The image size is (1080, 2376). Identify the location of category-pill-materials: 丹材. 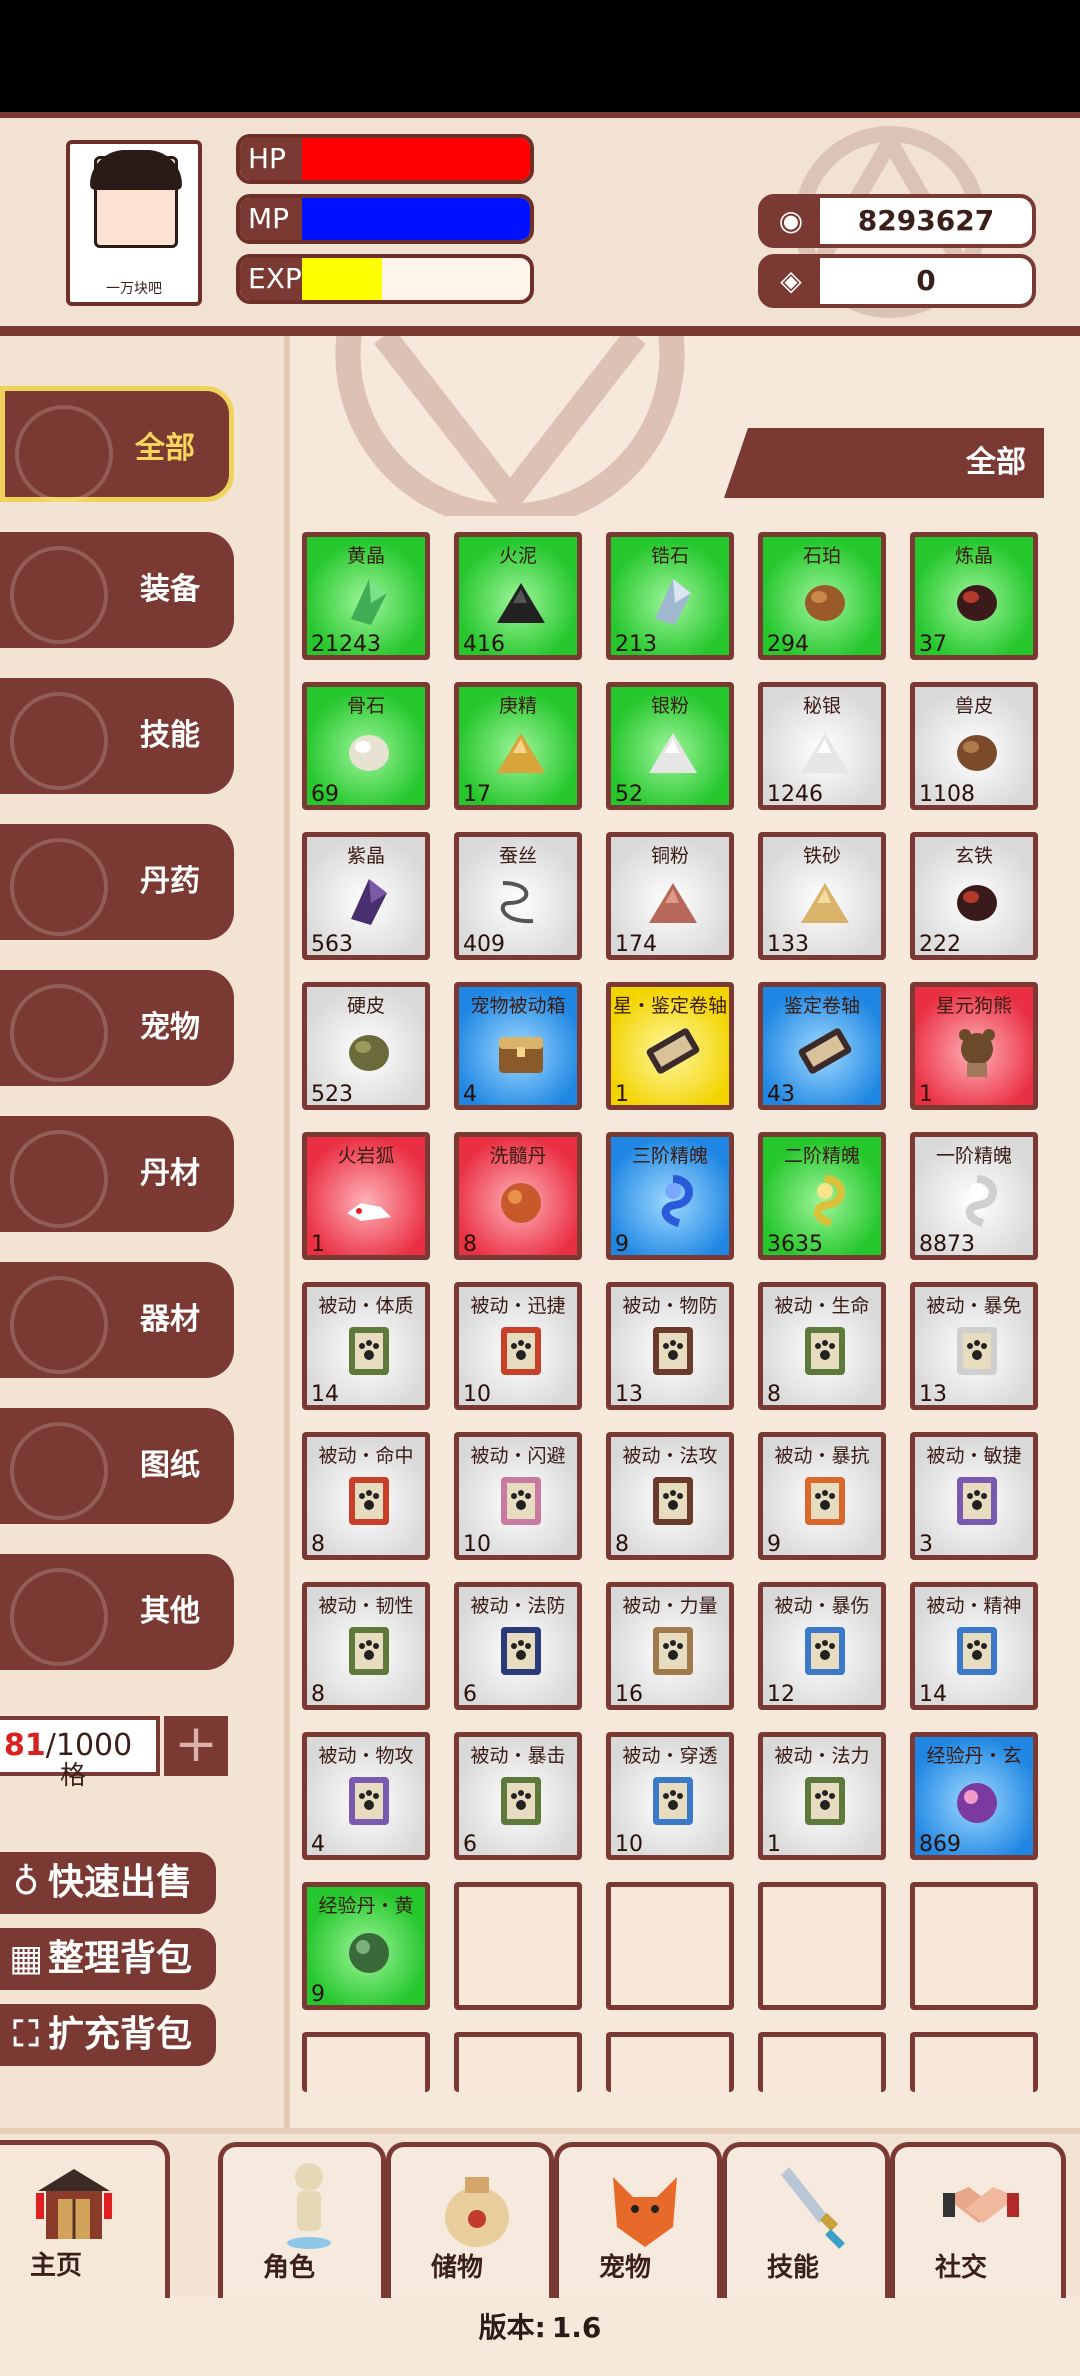
(117, 1174).